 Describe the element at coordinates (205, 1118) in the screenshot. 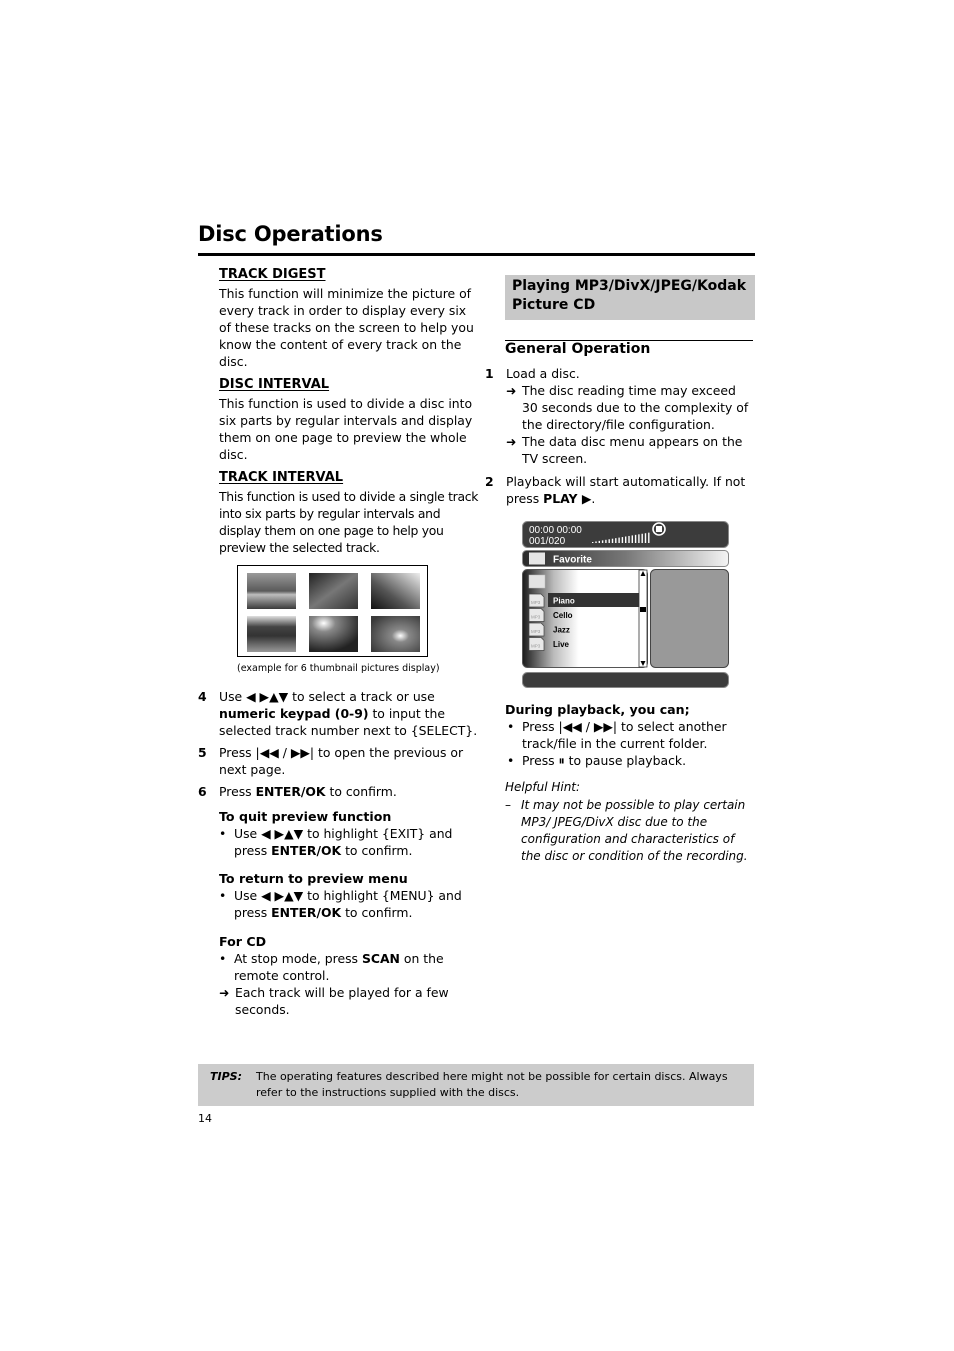

I see `page-number: 14` at that location.